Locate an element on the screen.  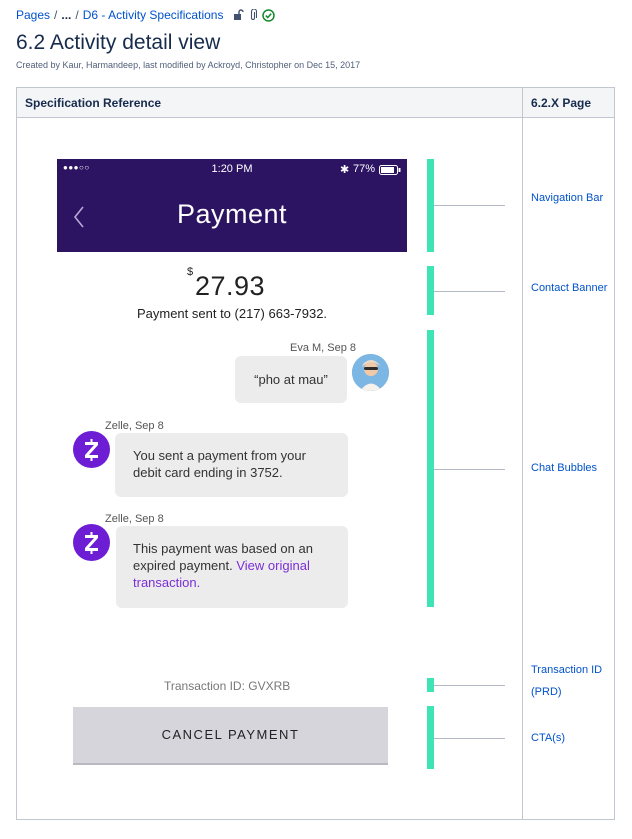
annotation-prd: (PRD) is located at coordinates (546, 692).